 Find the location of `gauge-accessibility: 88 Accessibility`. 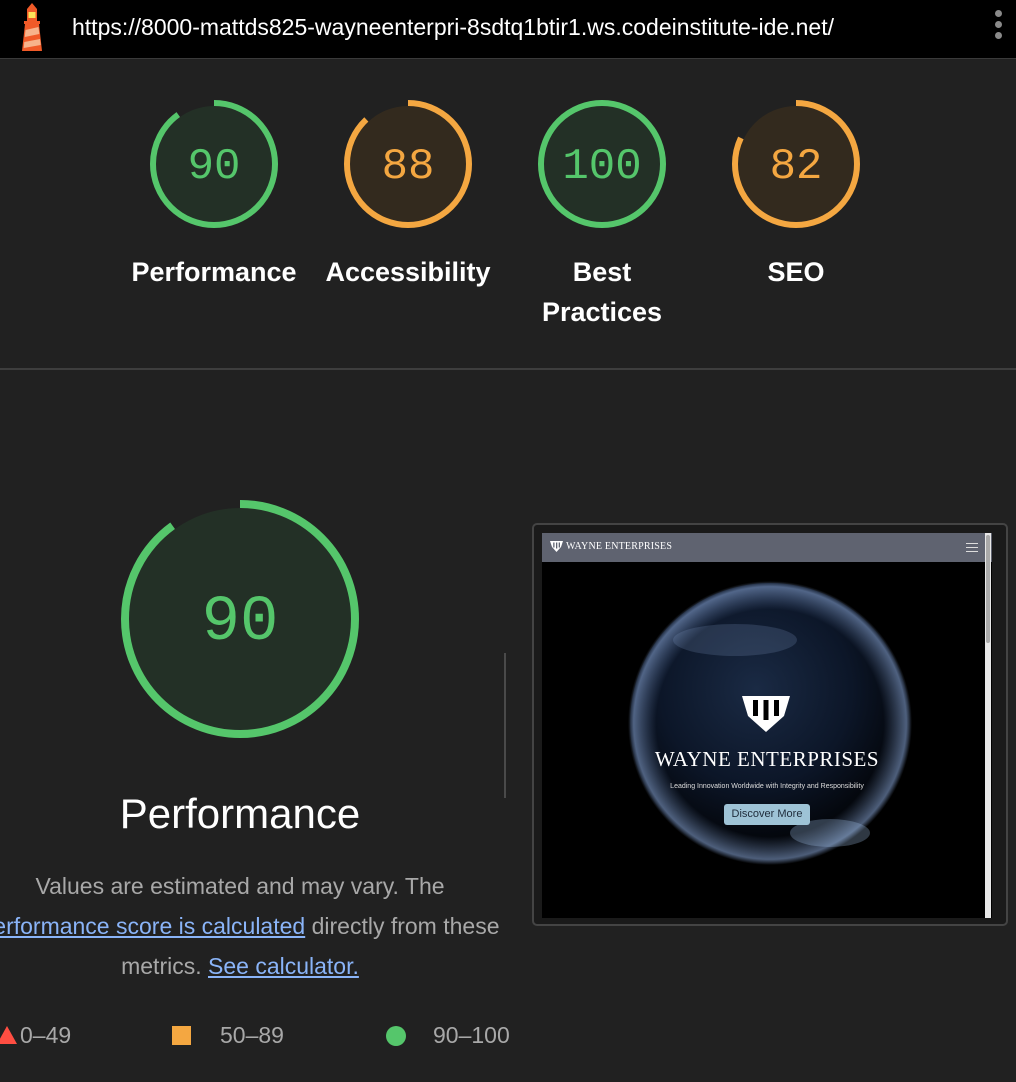

gauge-accessibility: 88 Accessibility is located at coordinates (408, 195).